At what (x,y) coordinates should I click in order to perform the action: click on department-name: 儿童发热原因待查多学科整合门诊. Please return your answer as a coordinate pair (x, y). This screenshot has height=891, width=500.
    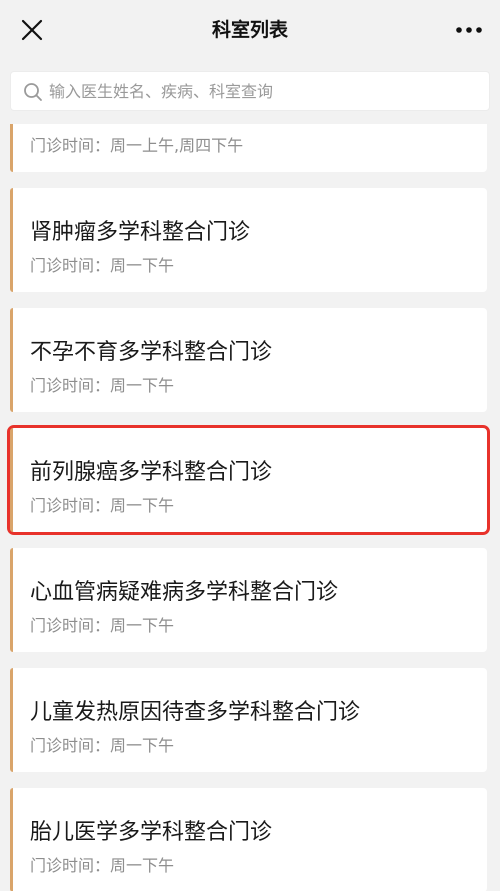
    Looking at the image, I should click on (195, 712).